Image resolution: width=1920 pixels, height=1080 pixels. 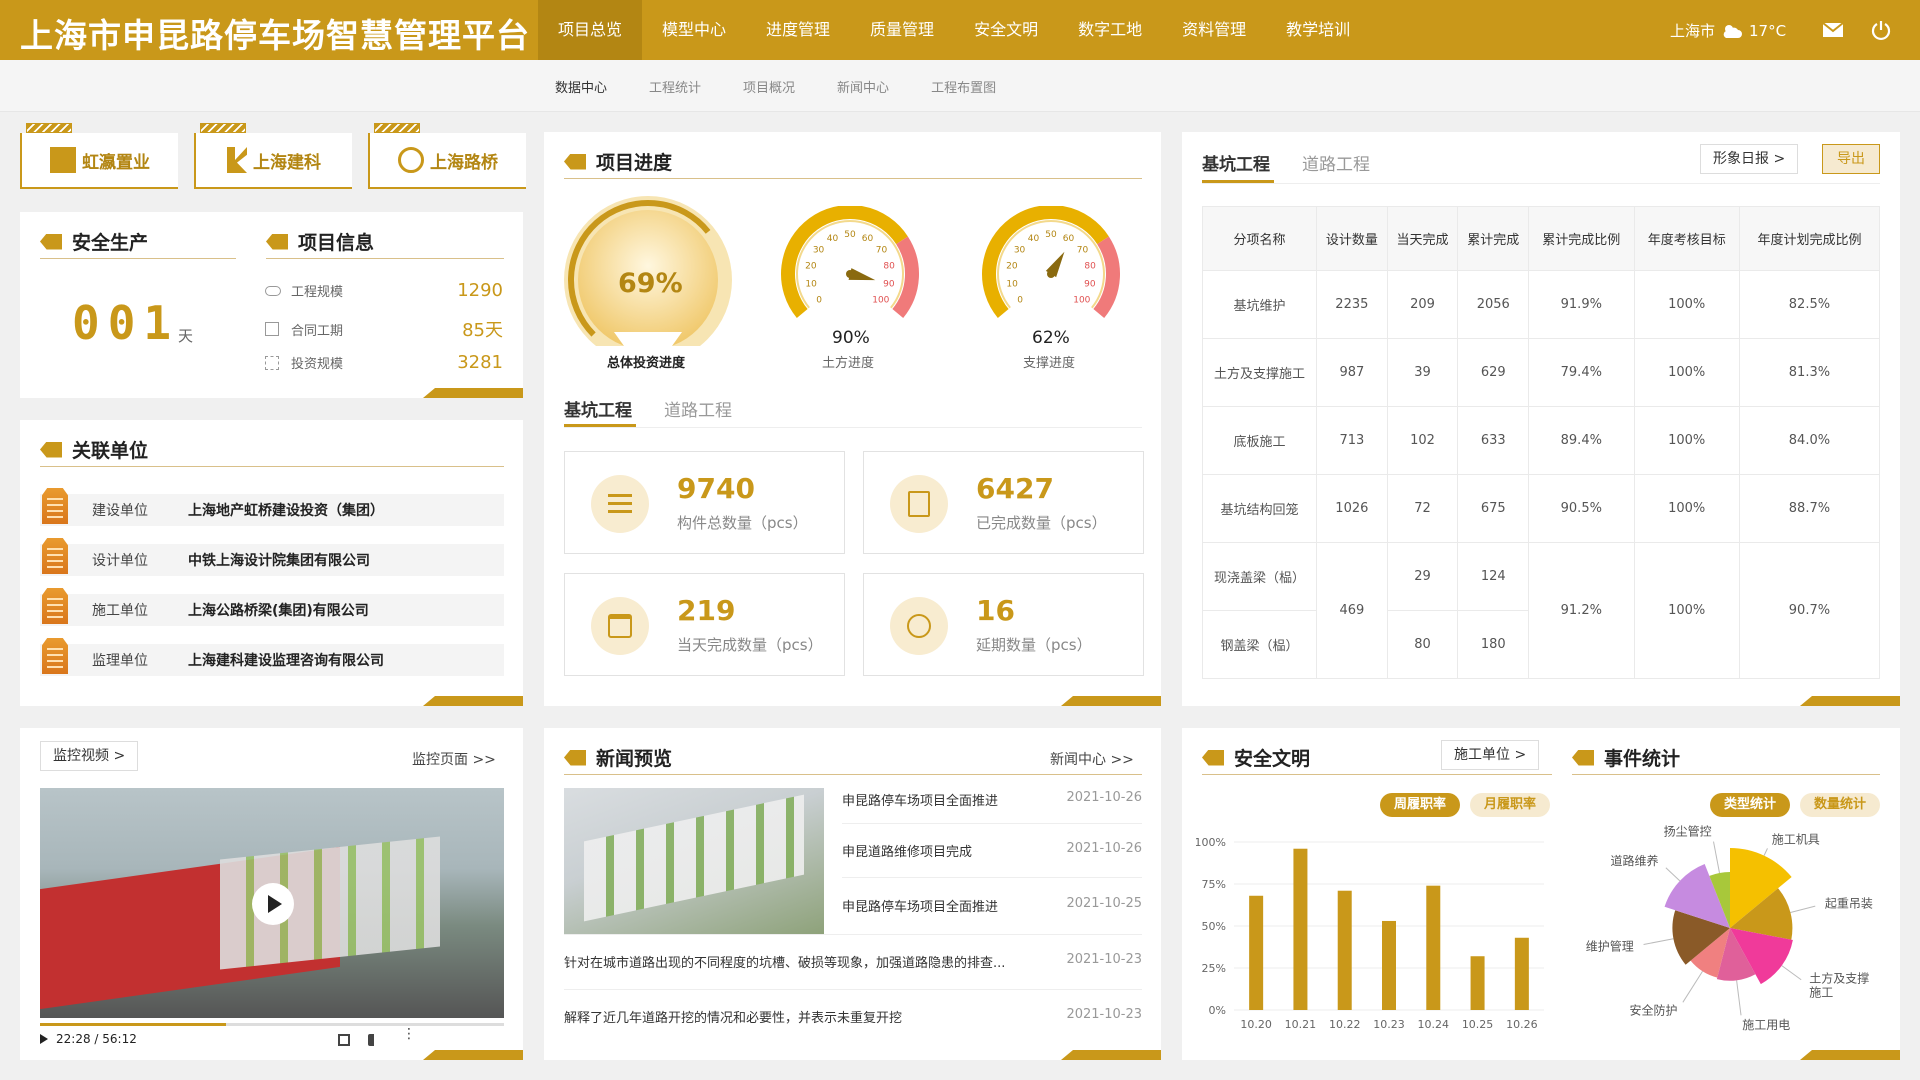 I want to click on contractor-select-button: 施工单位 >, so click(x=1490, y=755).